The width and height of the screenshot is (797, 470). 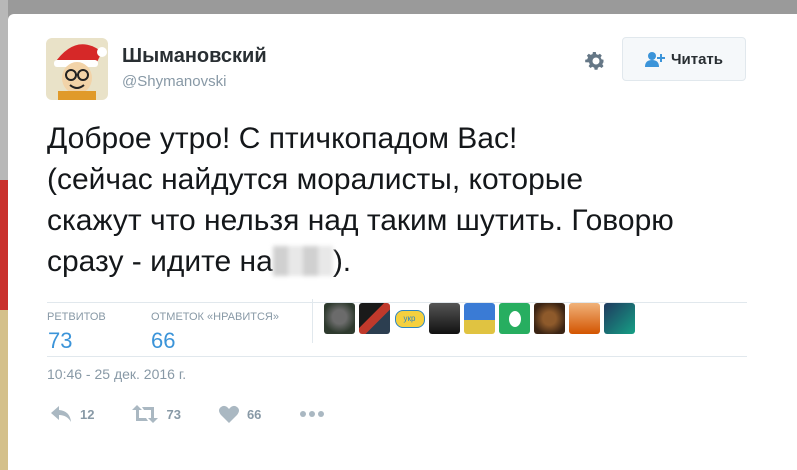 What do you see at coordinates (302, 261) in the screenshot?
I see `censored-blur` at bounding box center [302, 261].